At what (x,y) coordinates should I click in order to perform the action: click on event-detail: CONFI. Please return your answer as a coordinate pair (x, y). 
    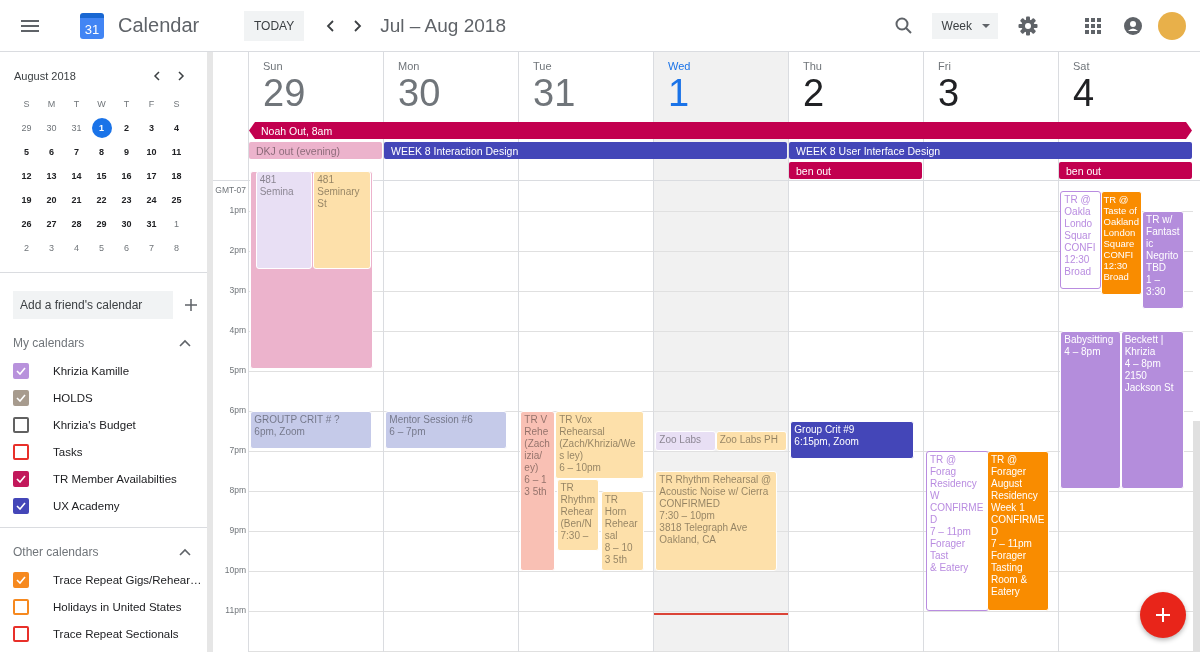
    Looking at the image, I should click on (1080, 248).